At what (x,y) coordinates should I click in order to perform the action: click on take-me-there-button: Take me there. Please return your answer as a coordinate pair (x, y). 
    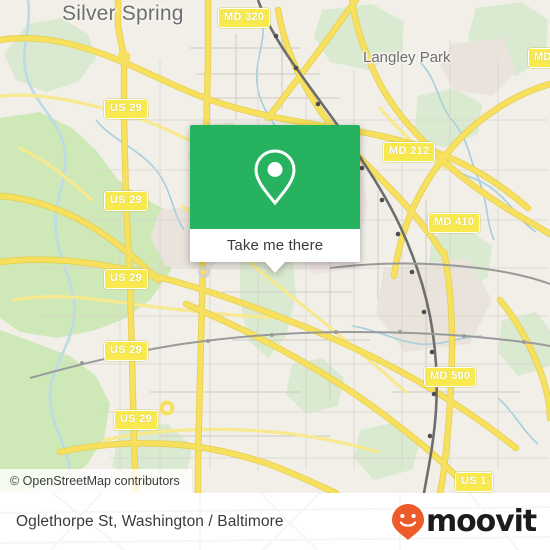
    Looking at the image, I should click on (275, 245).